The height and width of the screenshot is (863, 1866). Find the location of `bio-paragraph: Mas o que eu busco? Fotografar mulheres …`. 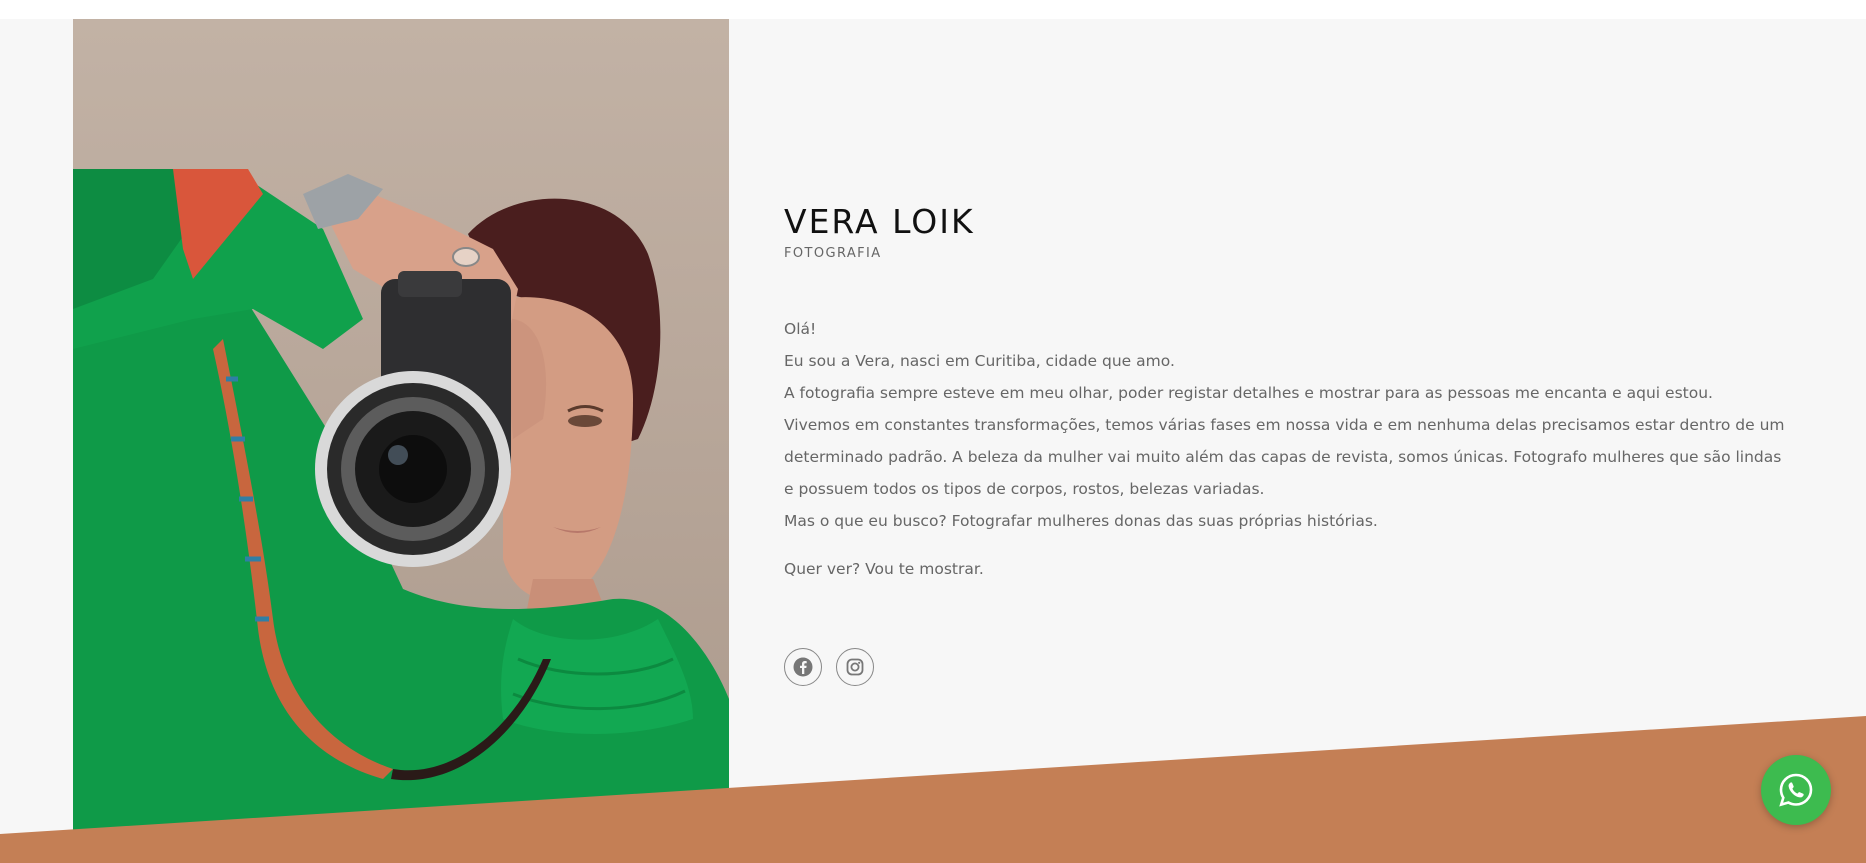

bio-paragraph: Mas o que eu busco? Fotografar mulheres … is located at coordinates (1081, 521).